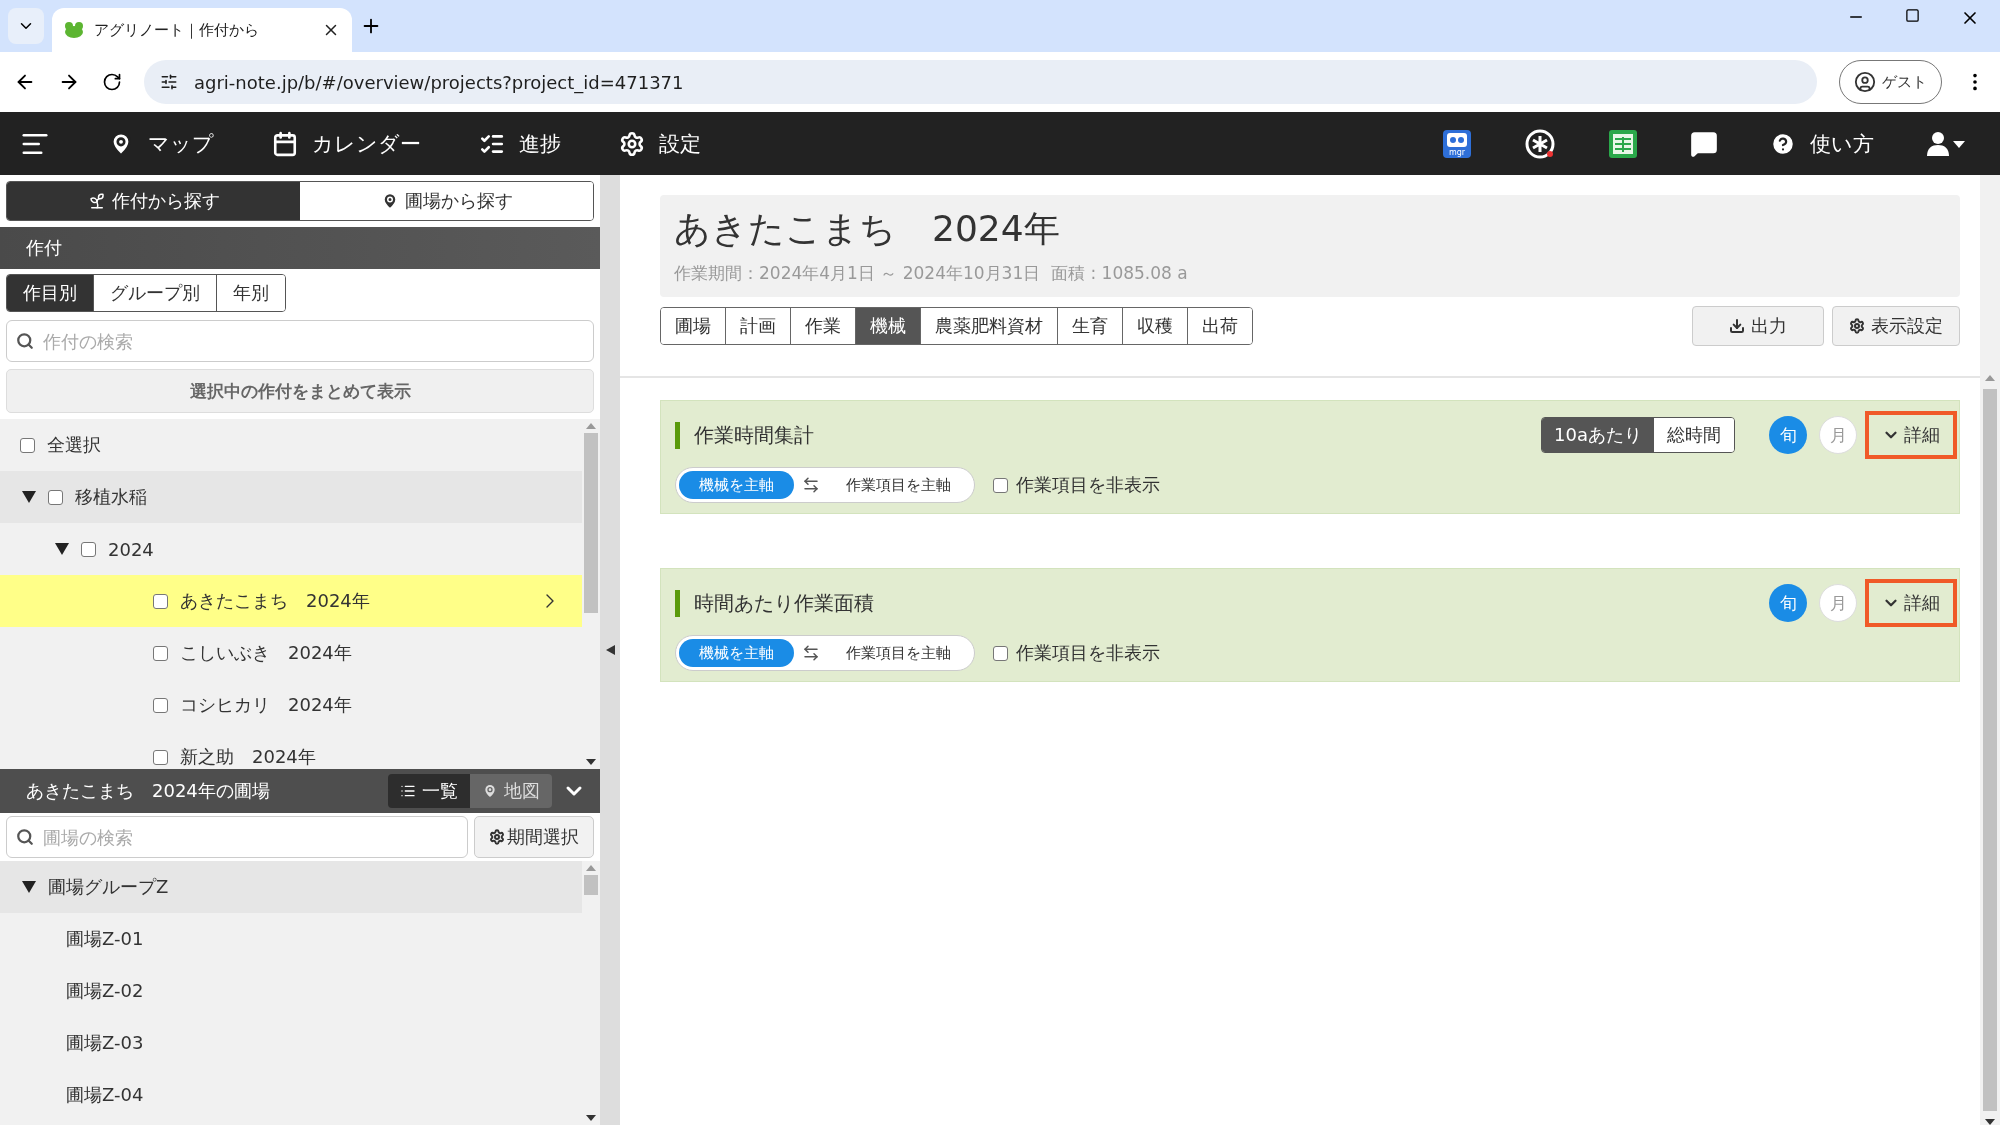 This screenshot has width=2000, height=1125. Describe the element at coordinates (291, 601) in the screenshot. I see `tree-row: あきたこまち 2024年` at that location.